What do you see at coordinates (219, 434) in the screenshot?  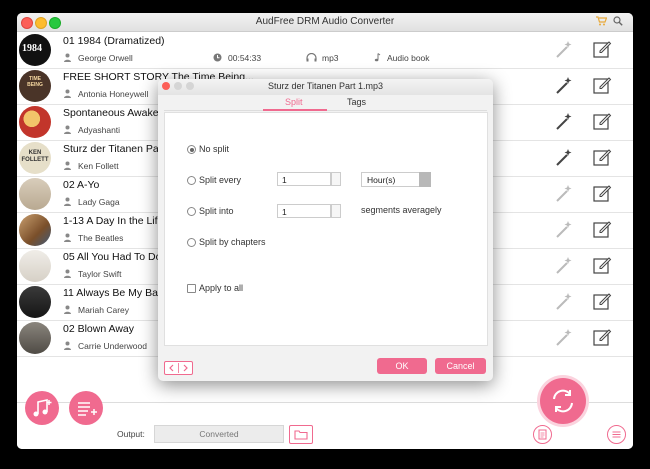 I see `output-path-field: Converted` at bounding box center [219, 434].